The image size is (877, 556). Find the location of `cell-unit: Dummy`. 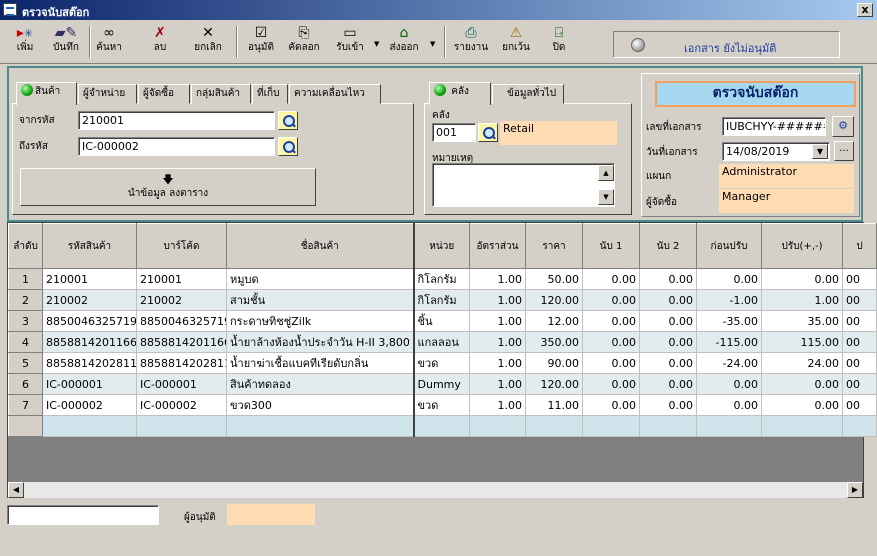

cell-unit: Dummy is located at coordinates (441, 384).